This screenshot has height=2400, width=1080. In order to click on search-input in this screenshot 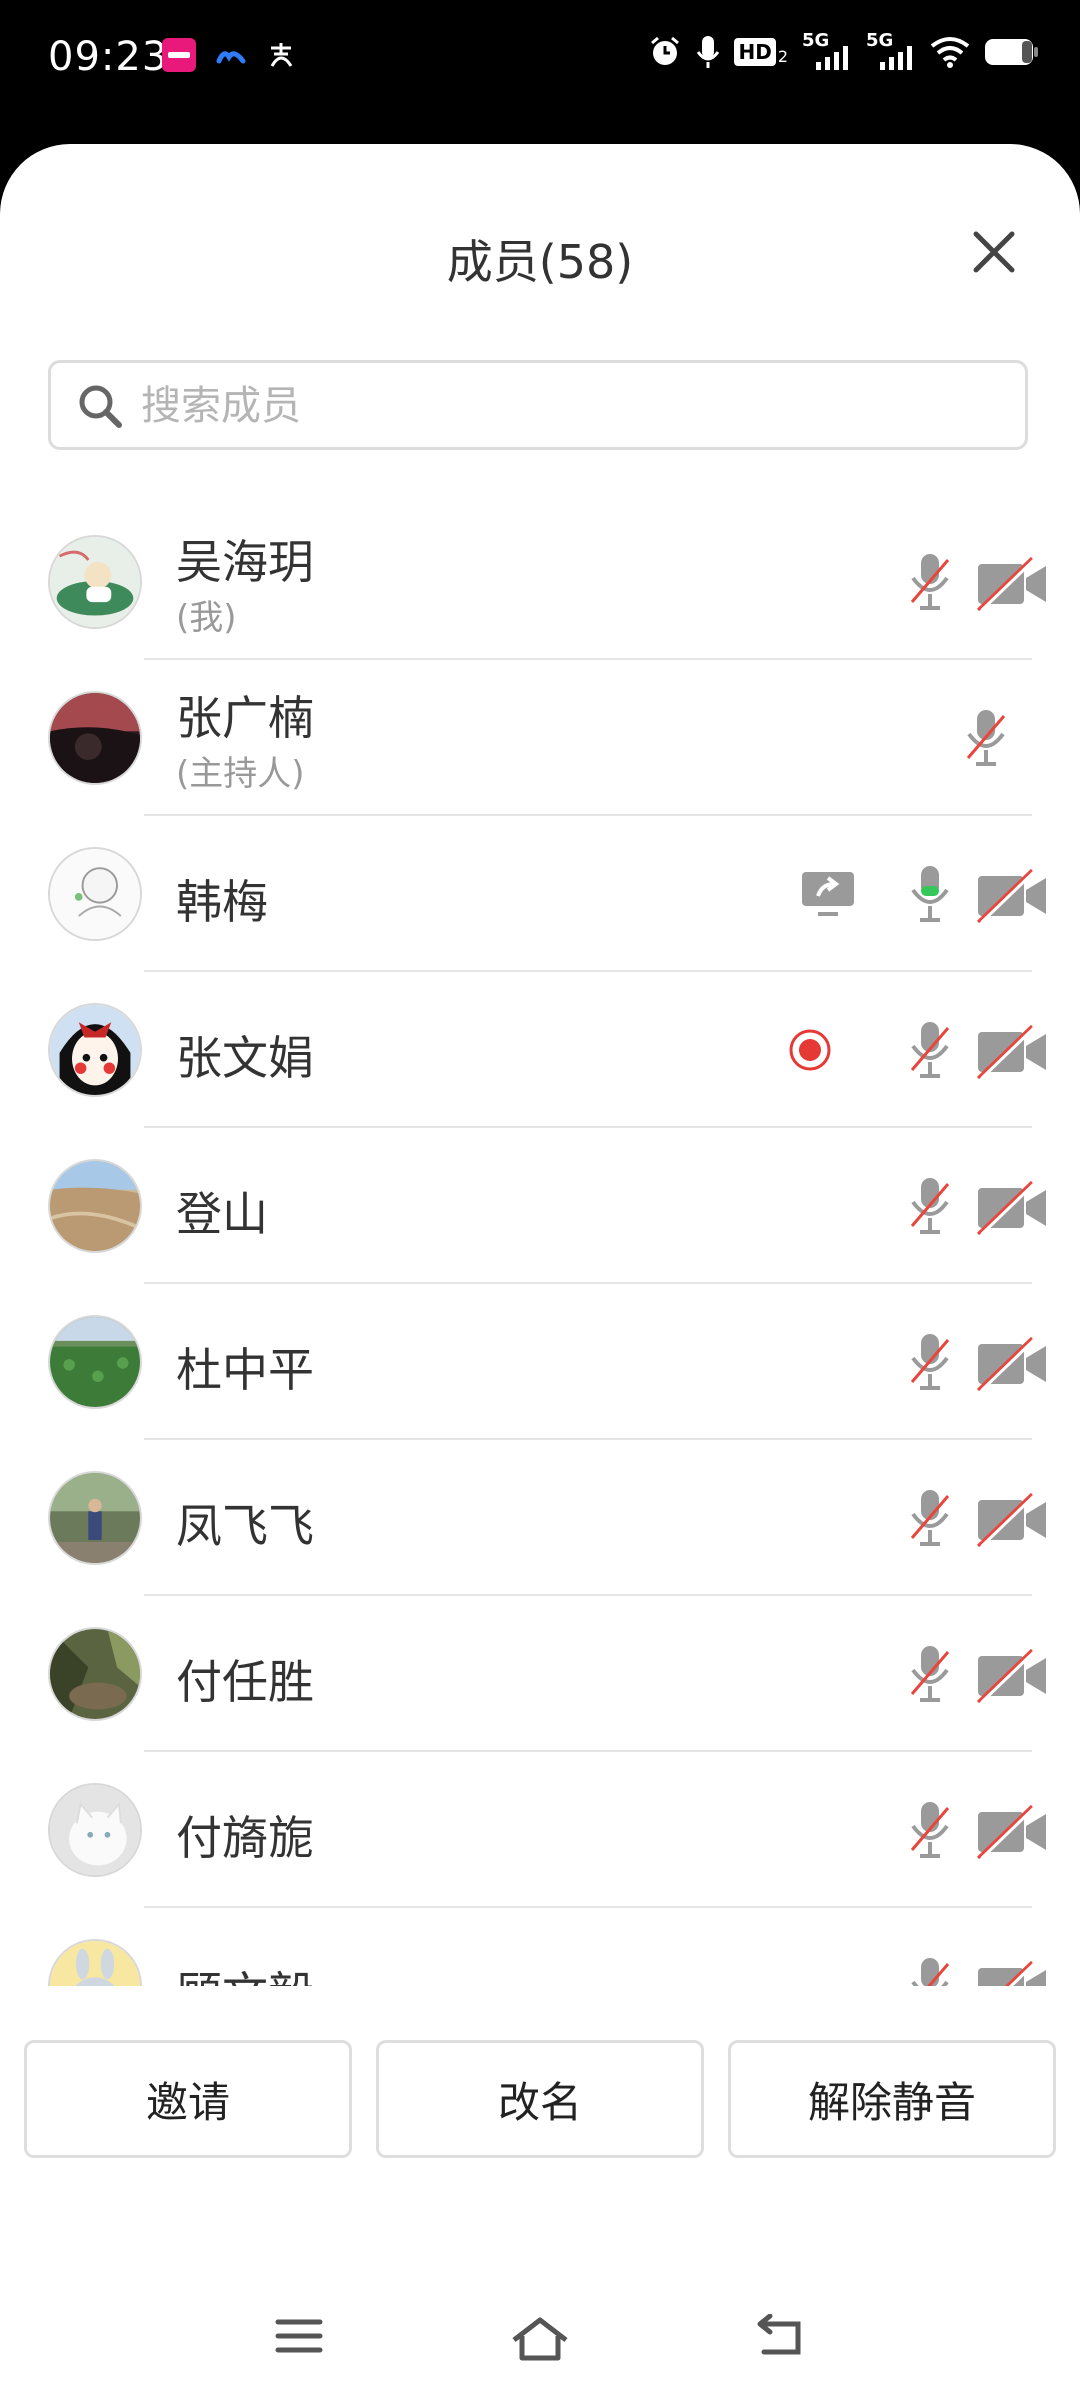, I will do `click(571, 406)`.